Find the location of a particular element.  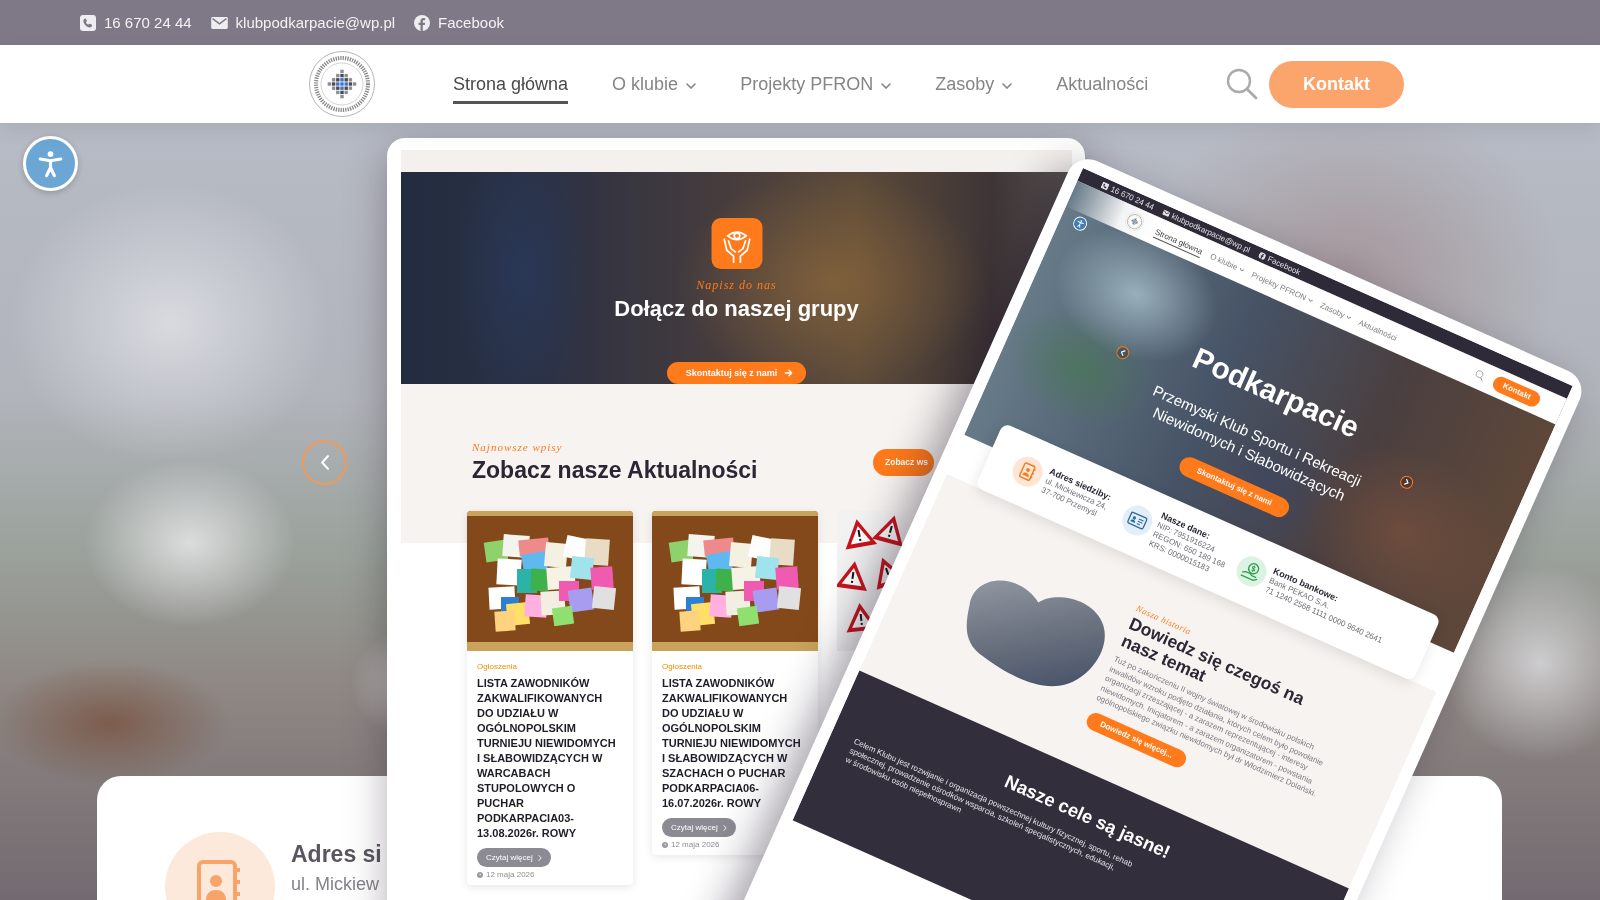

nav-tab: Zasoby is located at coordinates (974, 84).